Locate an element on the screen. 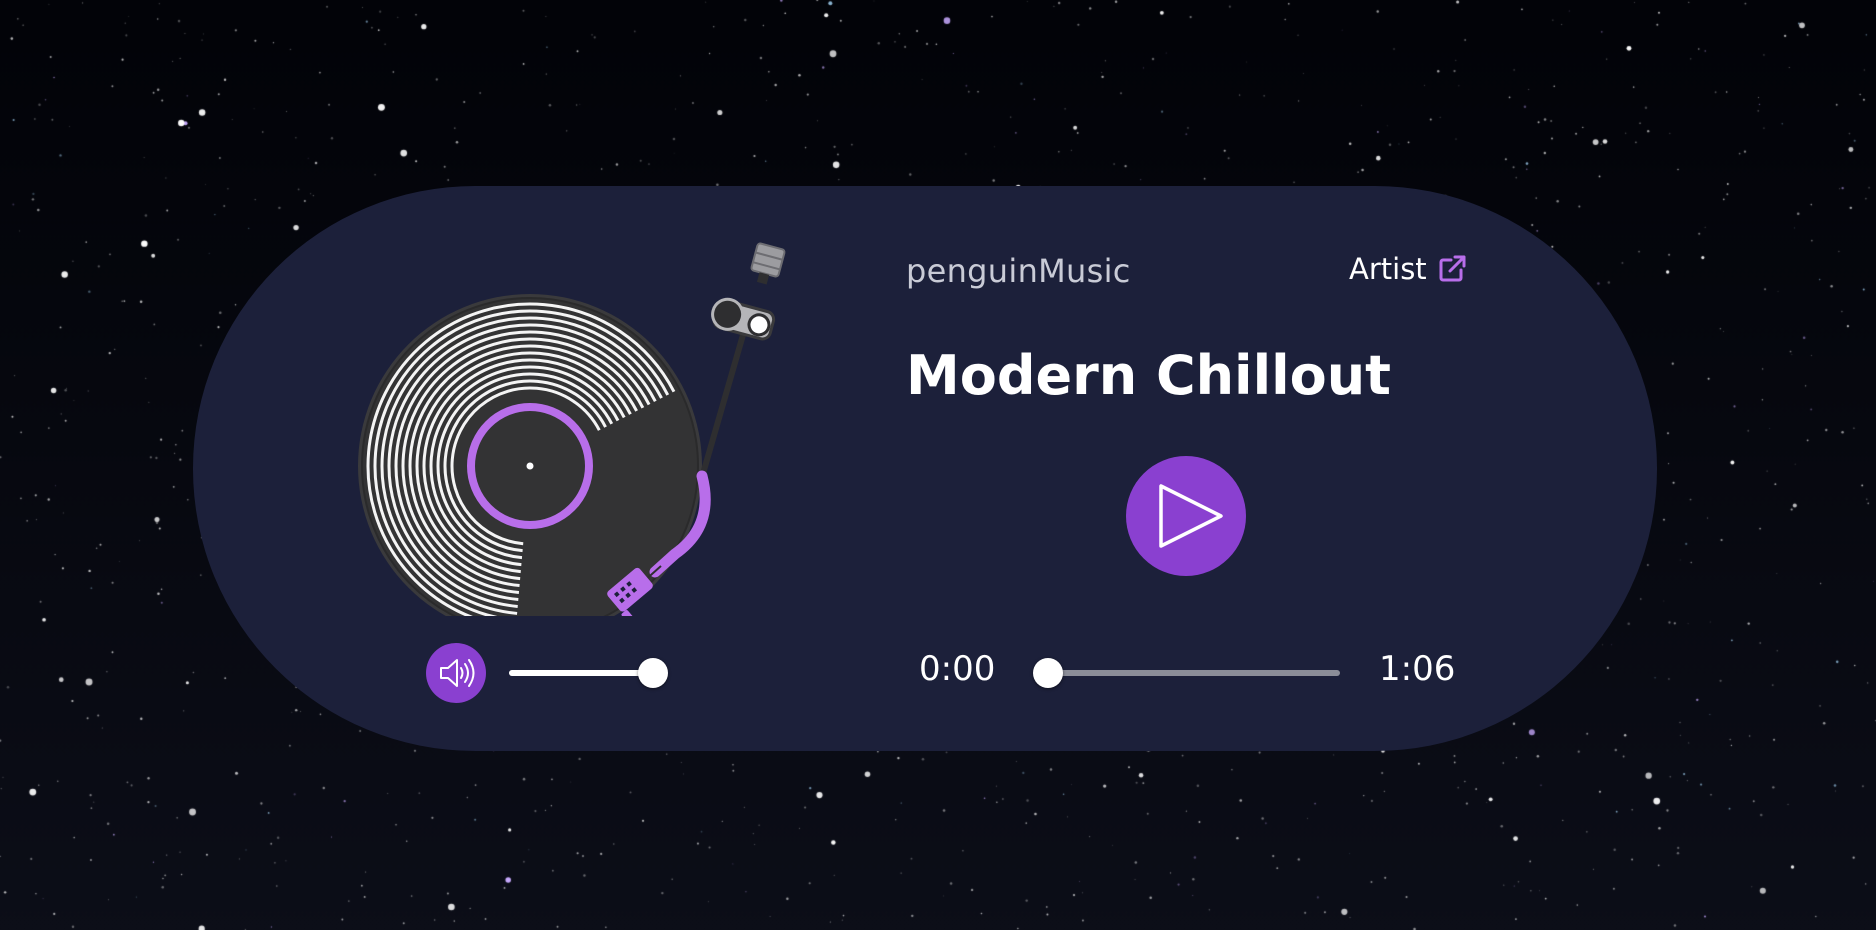 Image resolution: width=1876 pixels, height=930 pixels. volume-knob is located at coordinates (653, 673).